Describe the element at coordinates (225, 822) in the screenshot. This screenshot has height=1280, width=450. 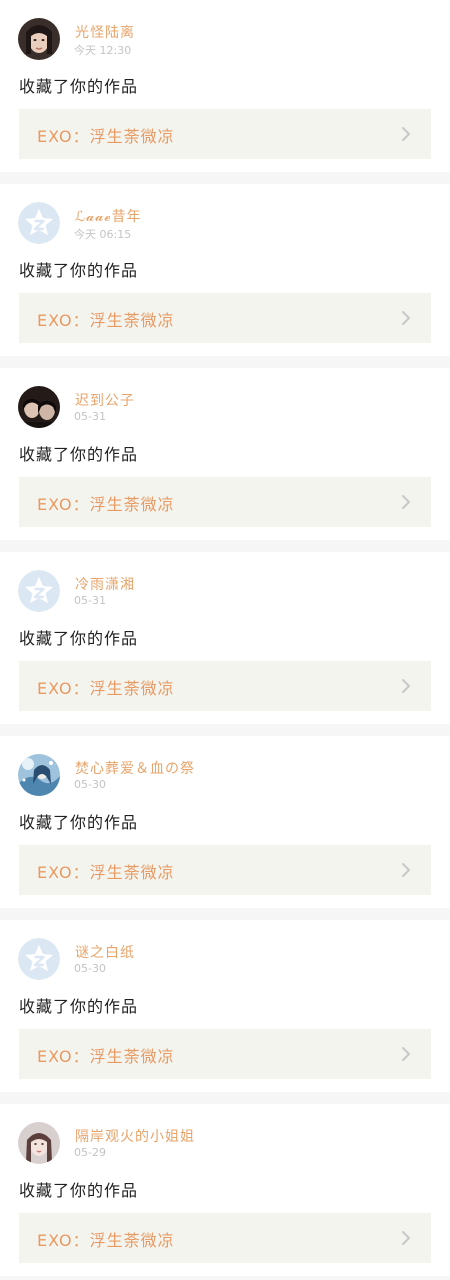
I see `notification-card: 焚心葬爱＆血の祭 05-30 收藏了你的作品 EXO：浮生荼微凉` at that location.